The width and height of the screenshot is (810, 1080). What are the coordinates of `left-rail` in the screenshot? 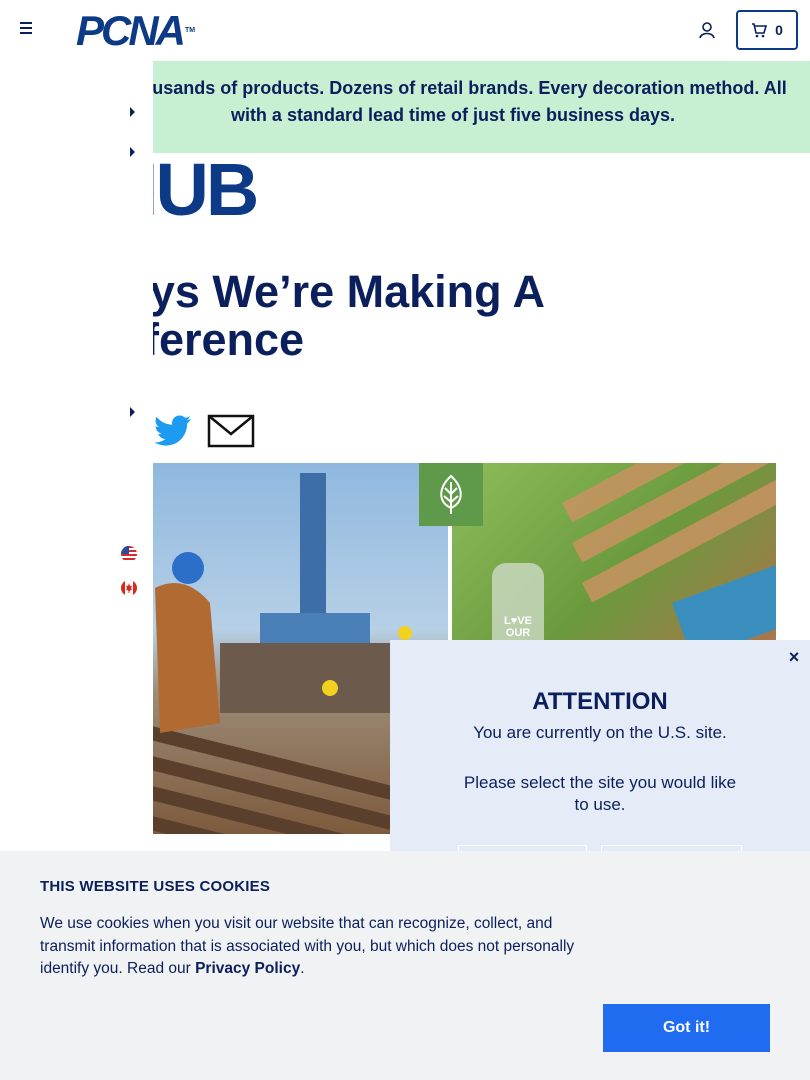 It's located at (76, 455).